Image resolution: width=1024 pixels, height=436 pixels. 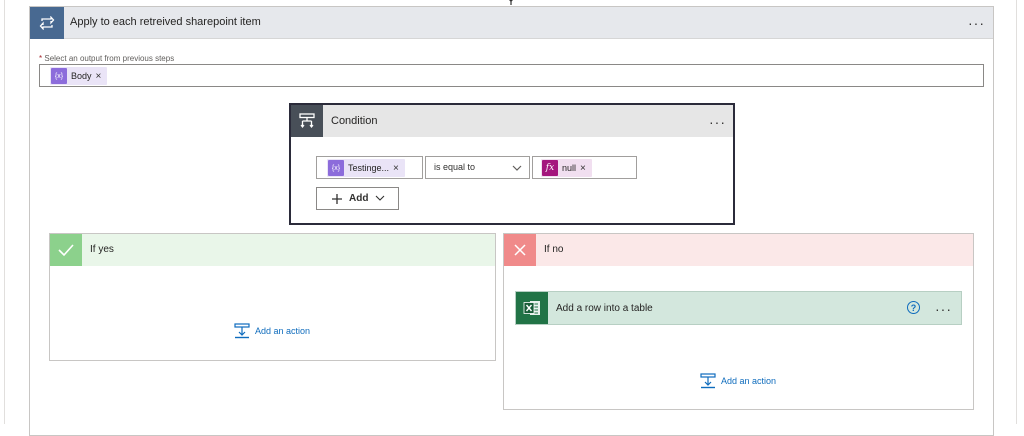 I want to click on output-field-label: * Select an output from previous steps, so click(x=106, y=58).